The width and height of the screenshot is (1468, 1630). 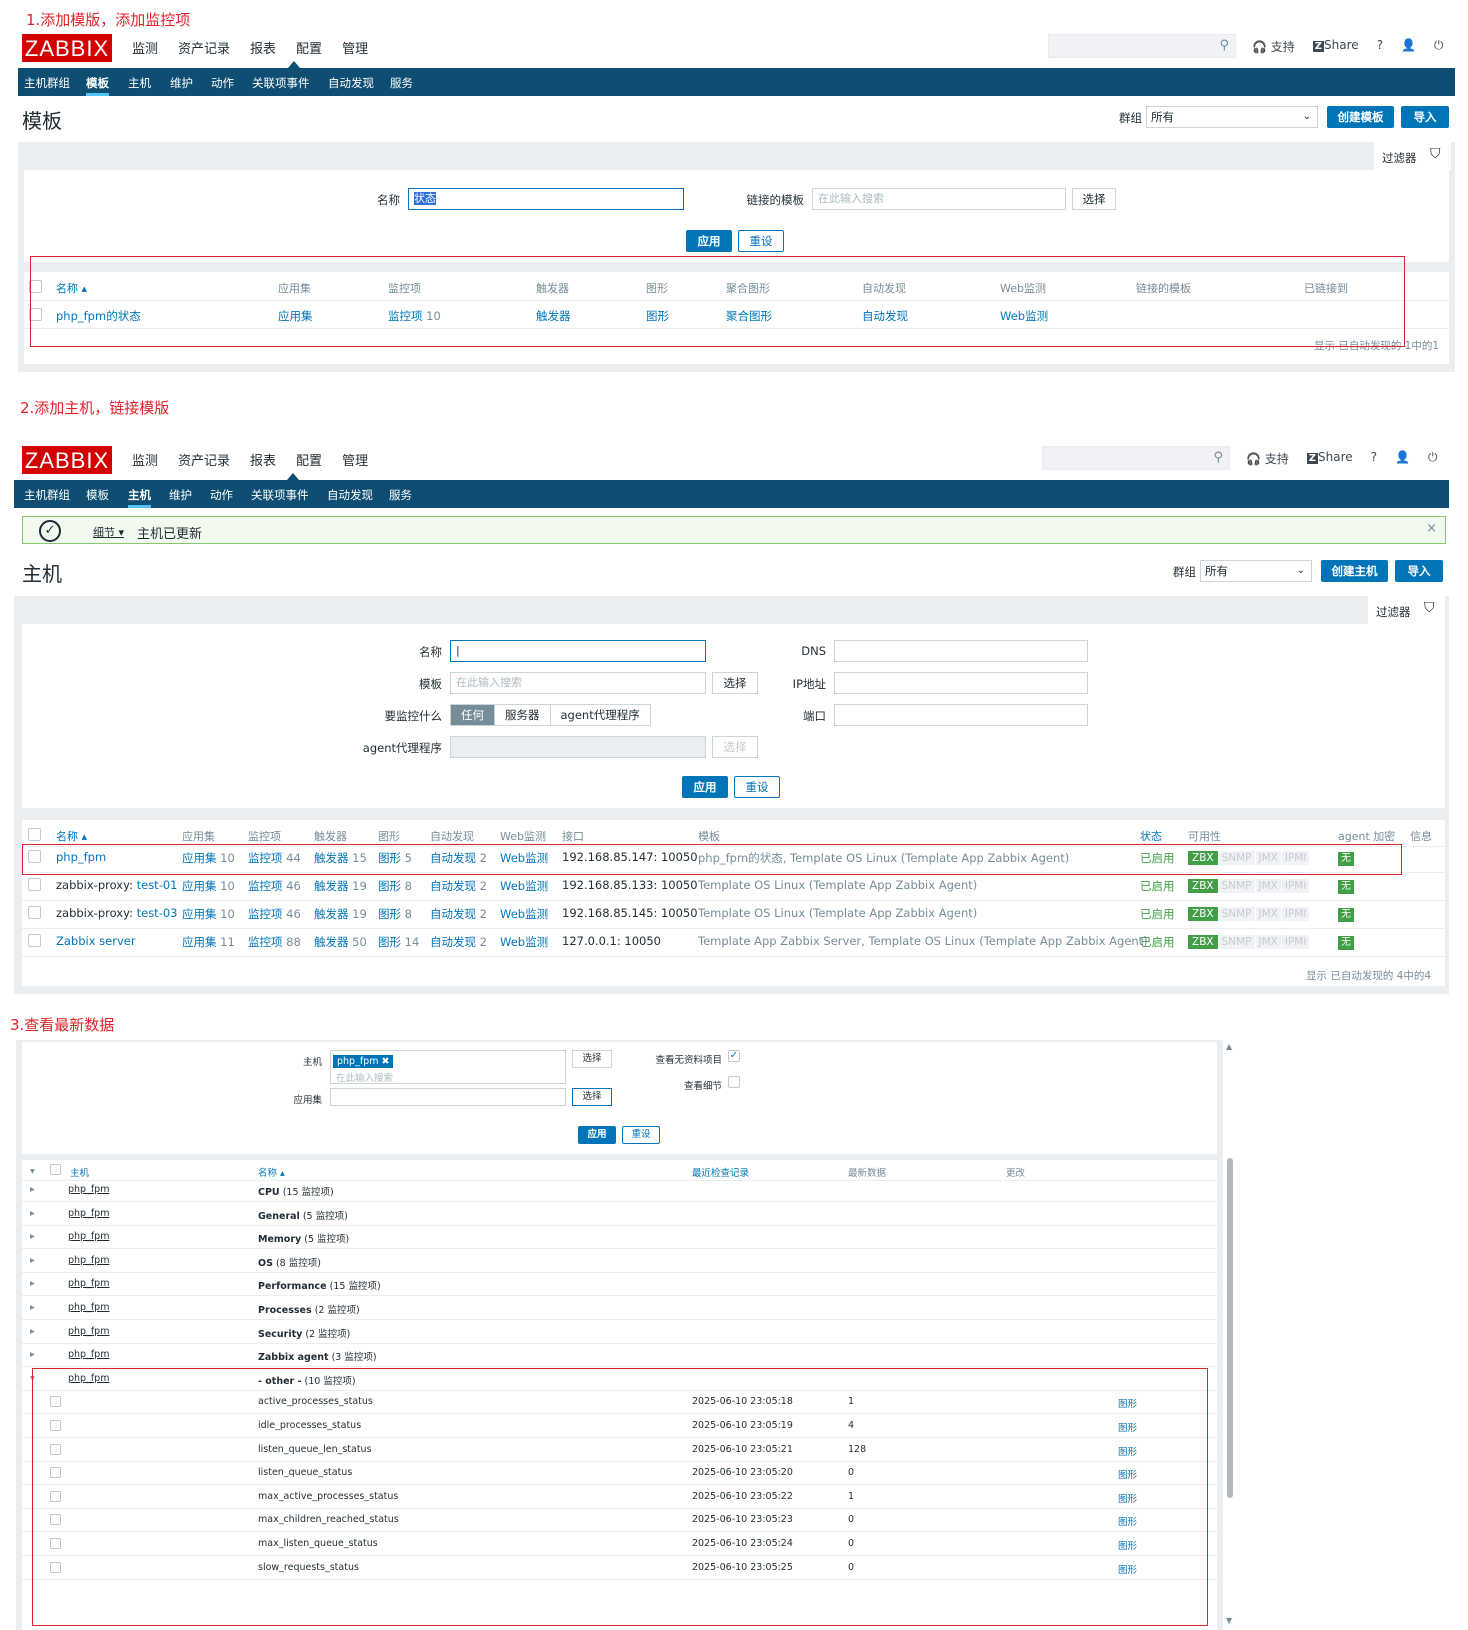 What do you see at coordinates (1354, 571) in the screenshot?
I see `create-host-button: 创建主机` at bounding box center [1354, 571].